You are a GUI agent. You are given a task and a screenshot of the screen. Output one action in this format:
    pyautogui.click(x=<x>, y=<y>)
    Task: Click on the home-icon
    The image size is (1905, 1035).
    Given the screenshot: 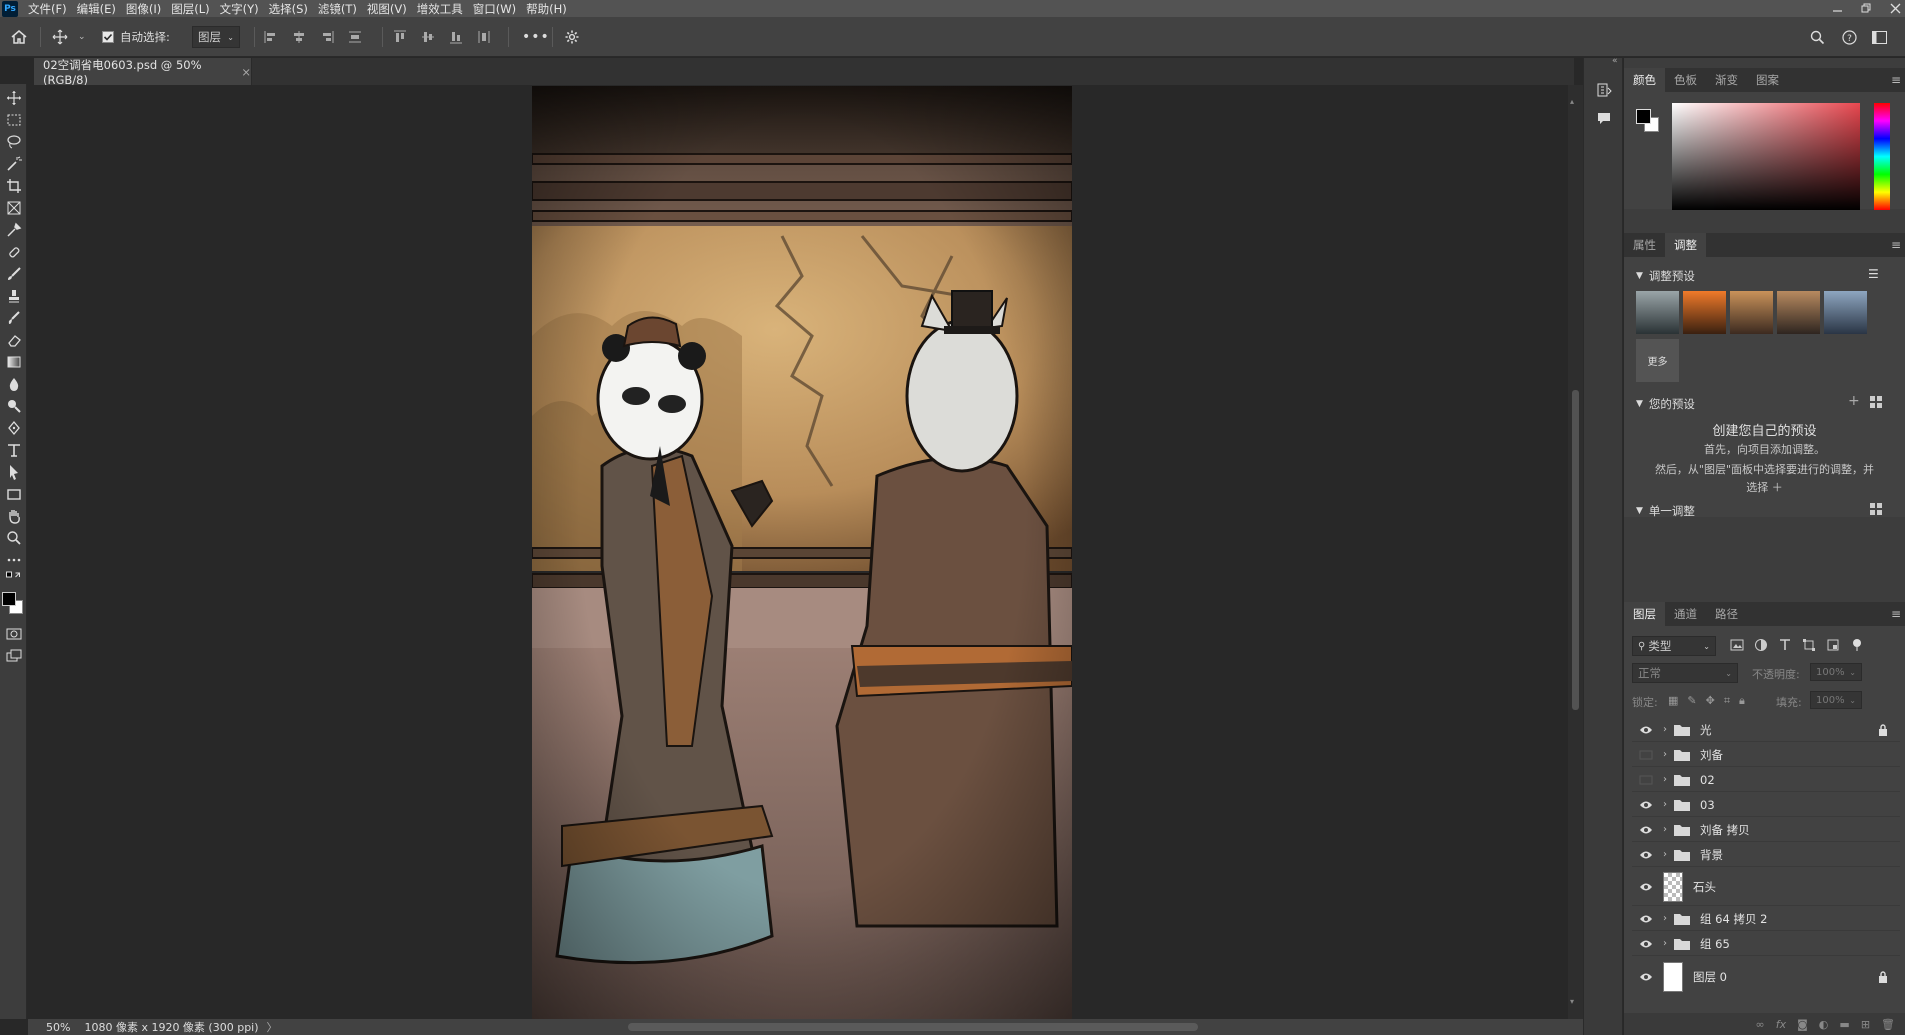 What is the action you would take?
    pyautogui.click(x=19, y=37)
    